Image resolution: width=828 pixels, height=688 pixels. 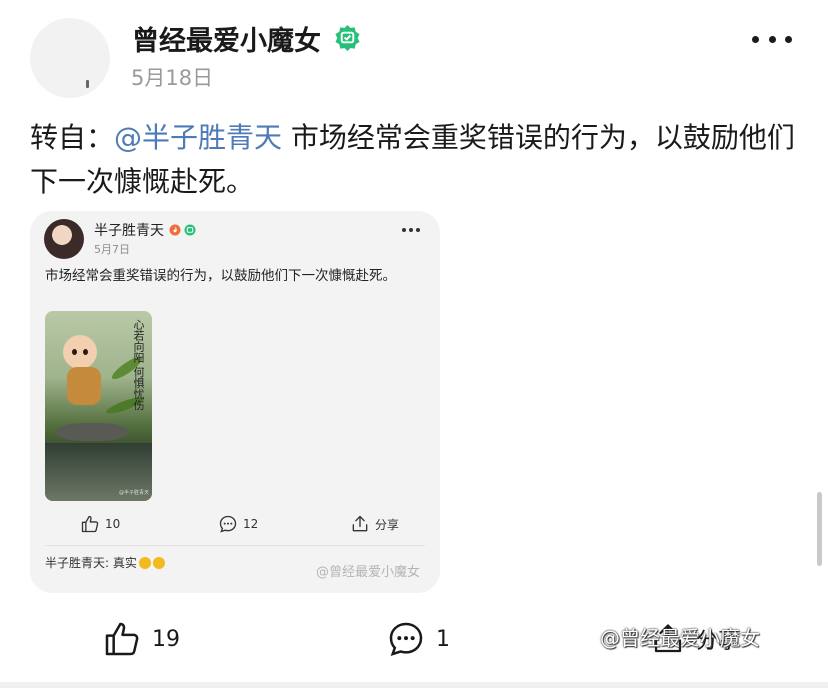 What do you see at coordinates (112, 249) in the screenshot?
I see `embedded-date: 5月7日` at bounding box center [112, 249].